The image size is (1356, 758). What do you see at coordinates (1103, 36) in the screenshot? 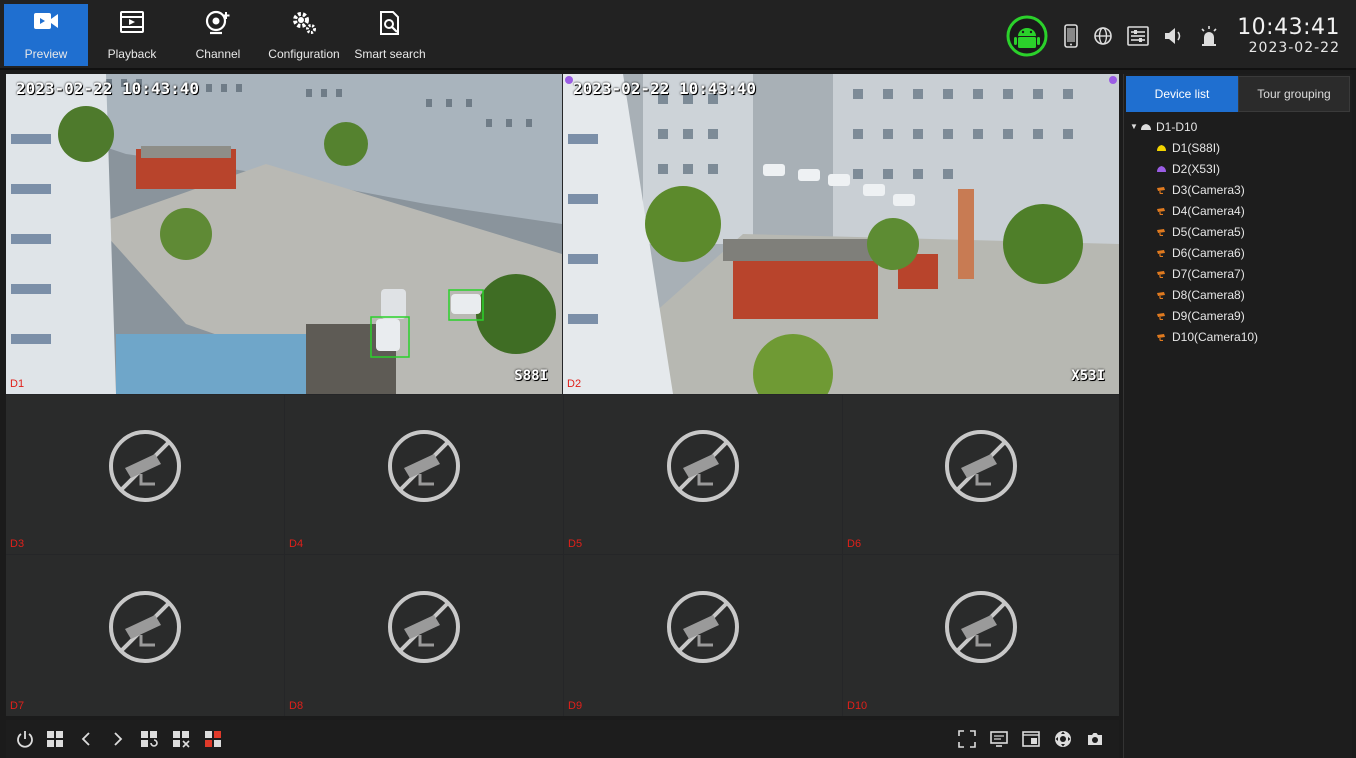
I see `network-icon` at bounding box center [1103, 36].